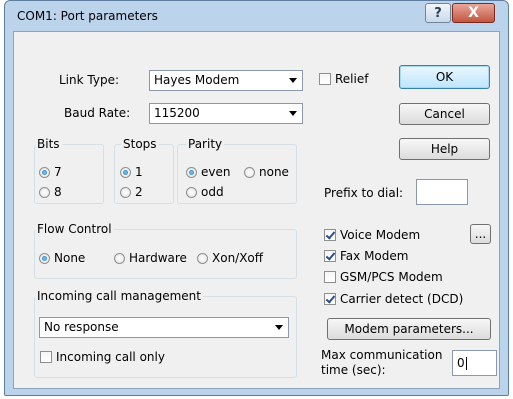  What do you see at coordinates (444, 149) in the screenshot?
I see `help-button: Help` at bounding box center [444, 149].